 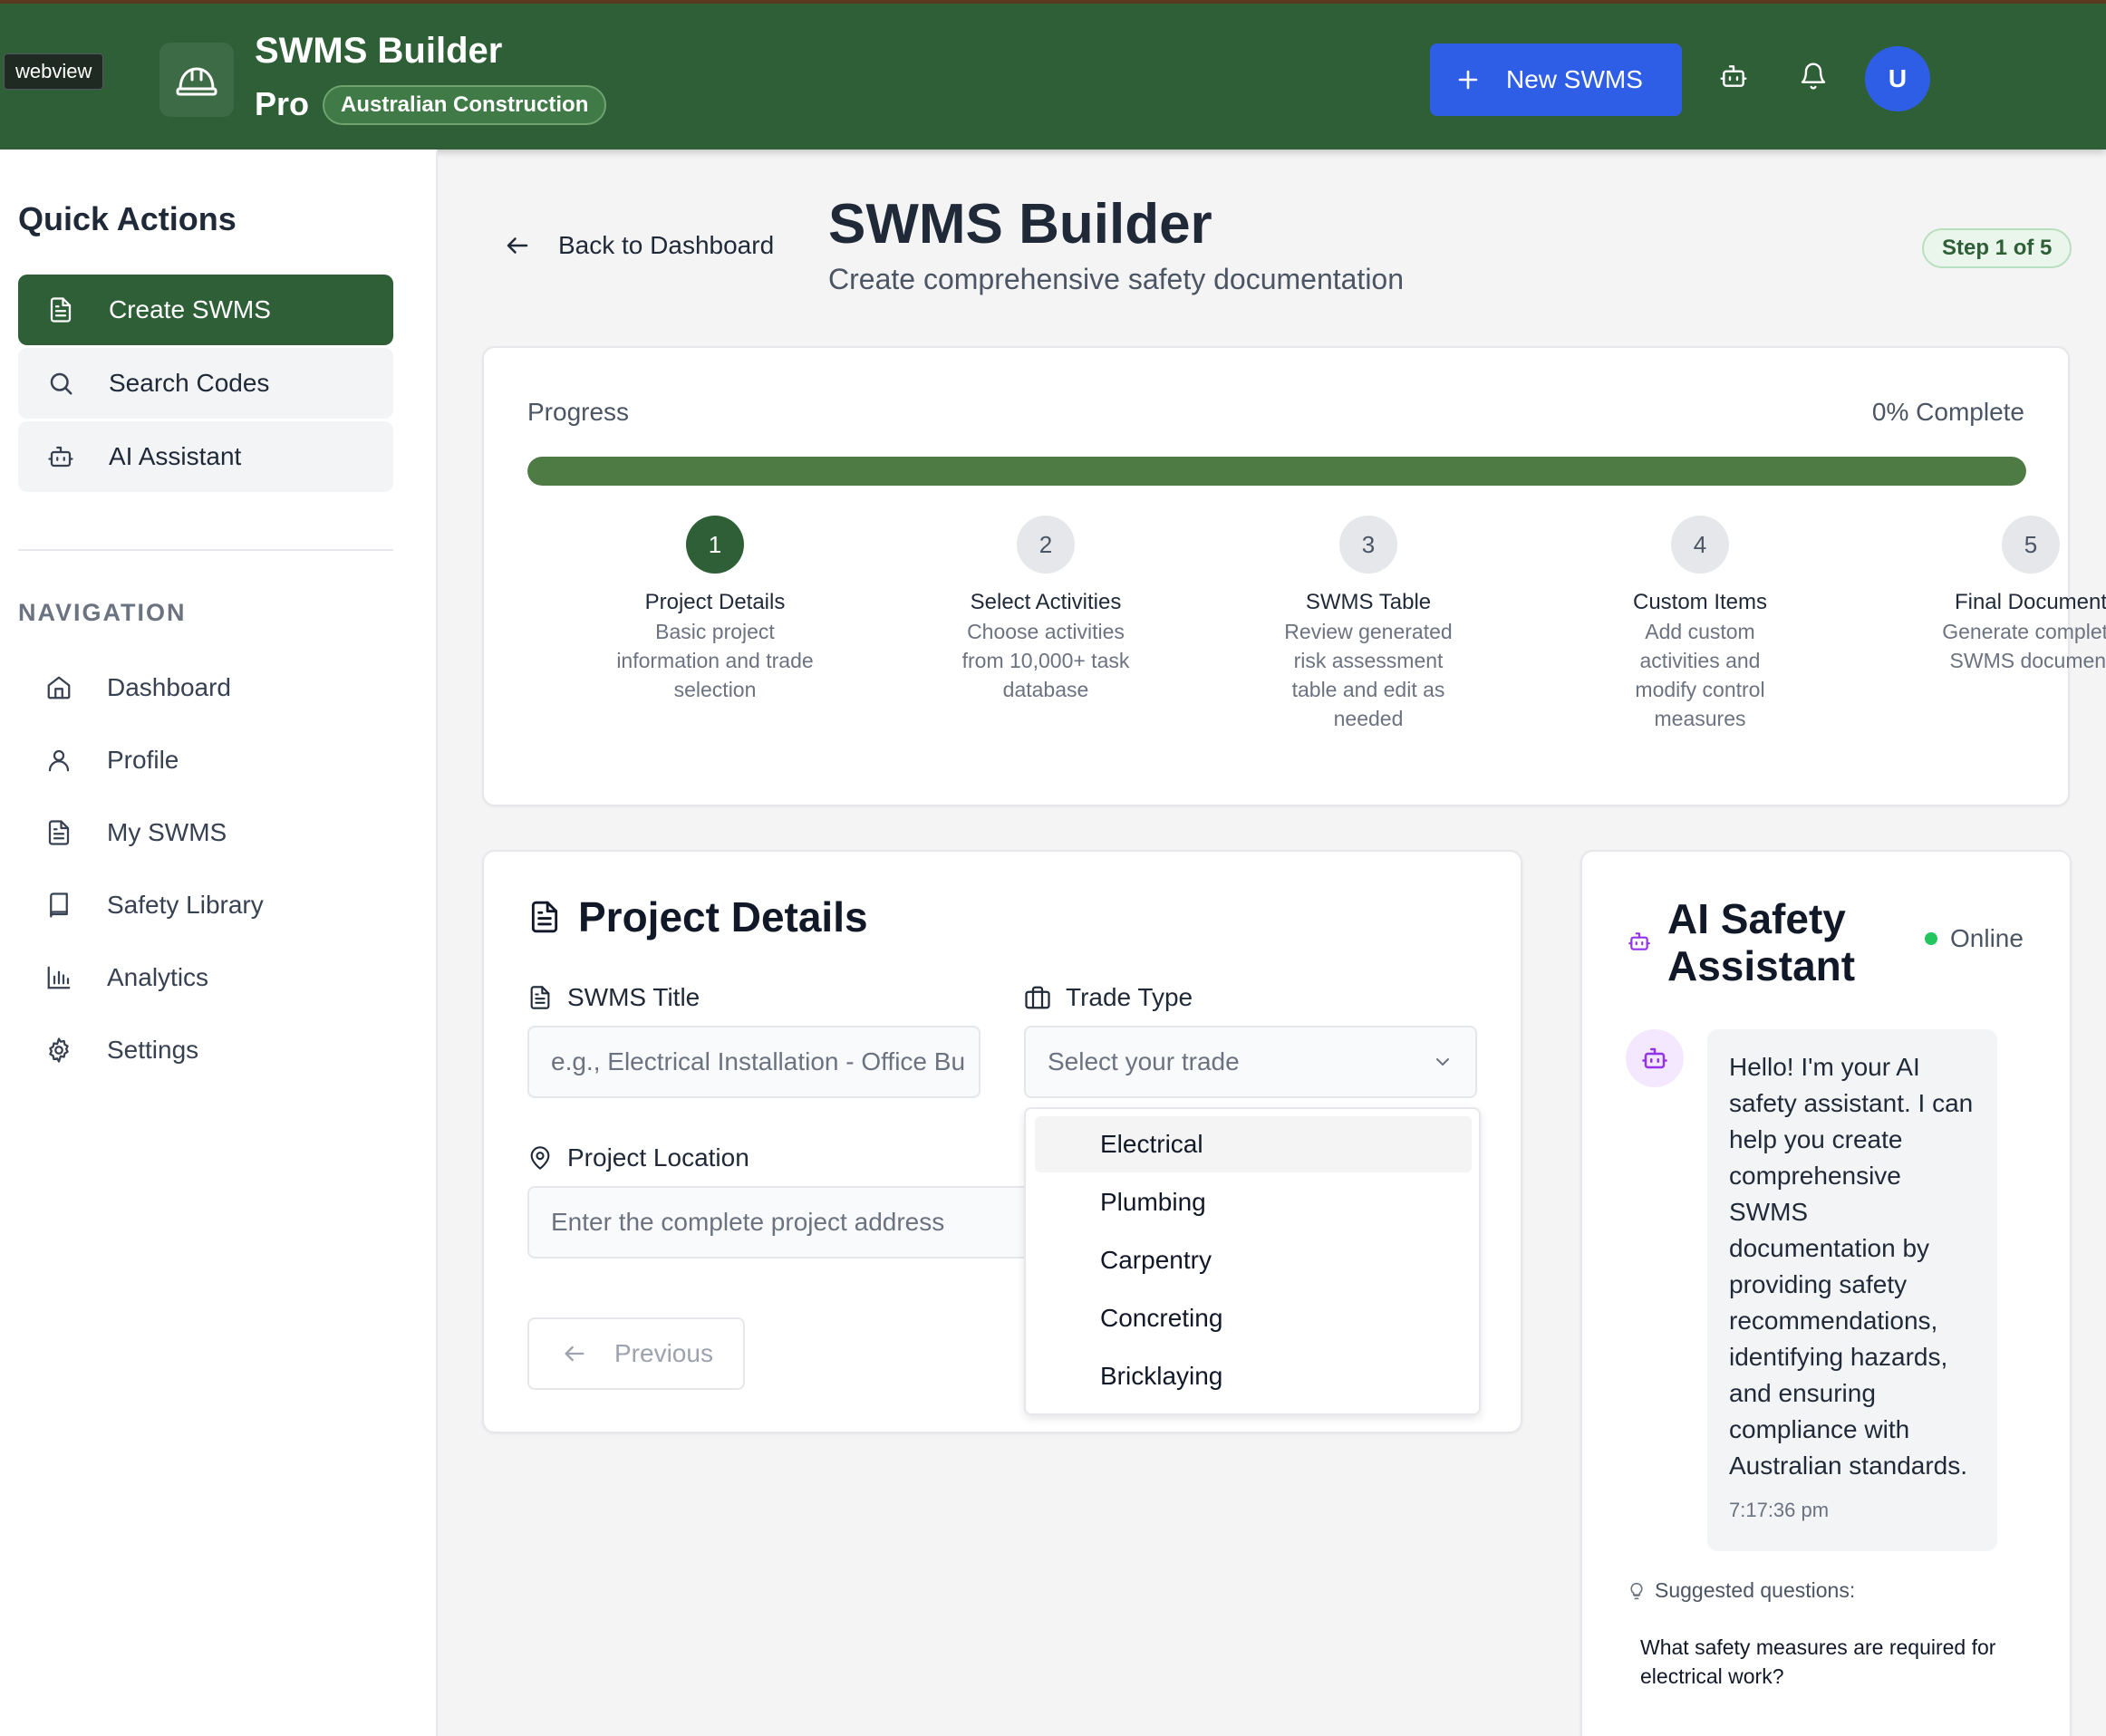 I want to click on trade-option-bricklaying: Bricklaying, so click(x=1254, y=1376).